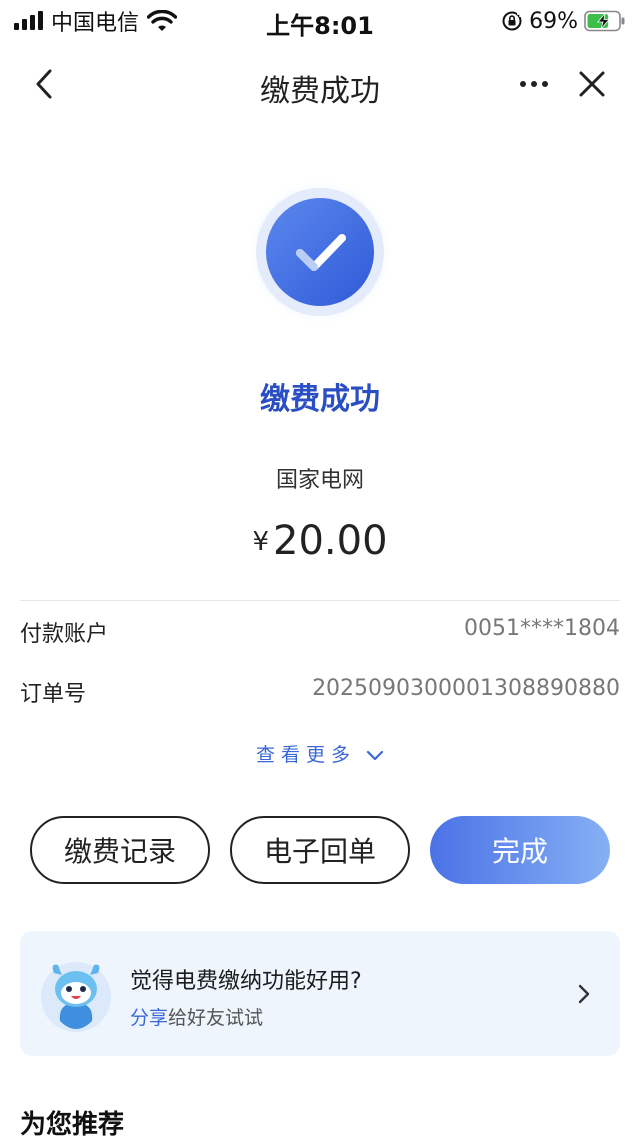 The image size is (640, 1136). What do you see at coordinates (320, 85) in the screenshot?
I see `navigation-bar: 缴费成功` at bounding box center [320, 85].